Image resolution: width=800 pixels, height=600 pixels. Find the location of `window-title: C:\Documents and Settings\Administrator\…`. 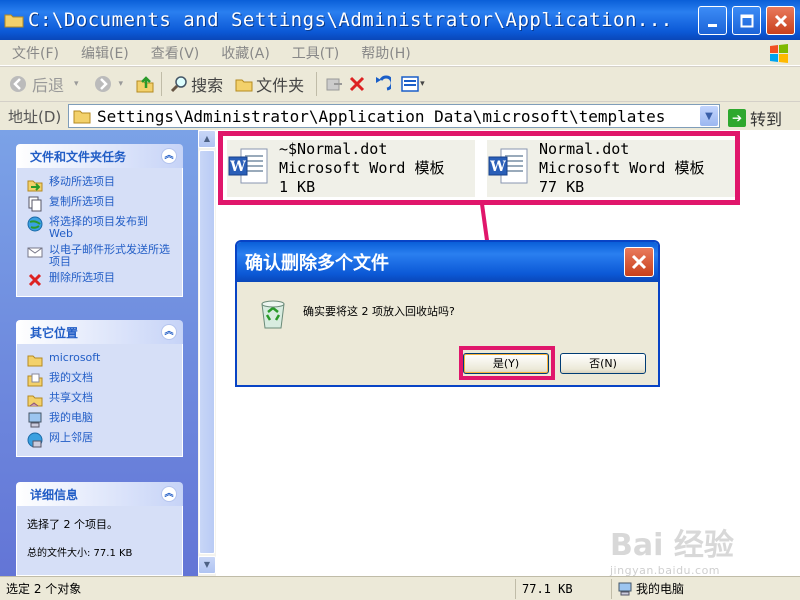

window-title: C:\Documents and Settings\Administrator\… is located at coordinates (350, 20).